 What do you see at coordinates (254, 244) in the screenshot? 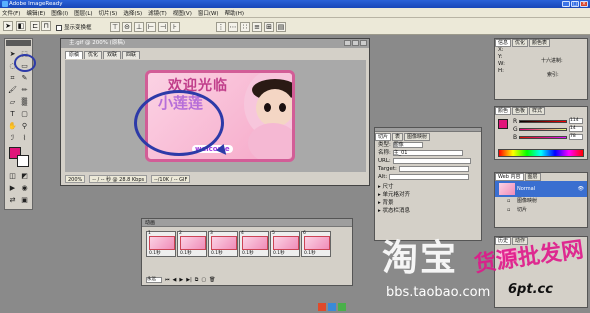
I see `animation-frame: 4 0.1秒` at bounding box center [254, 244].